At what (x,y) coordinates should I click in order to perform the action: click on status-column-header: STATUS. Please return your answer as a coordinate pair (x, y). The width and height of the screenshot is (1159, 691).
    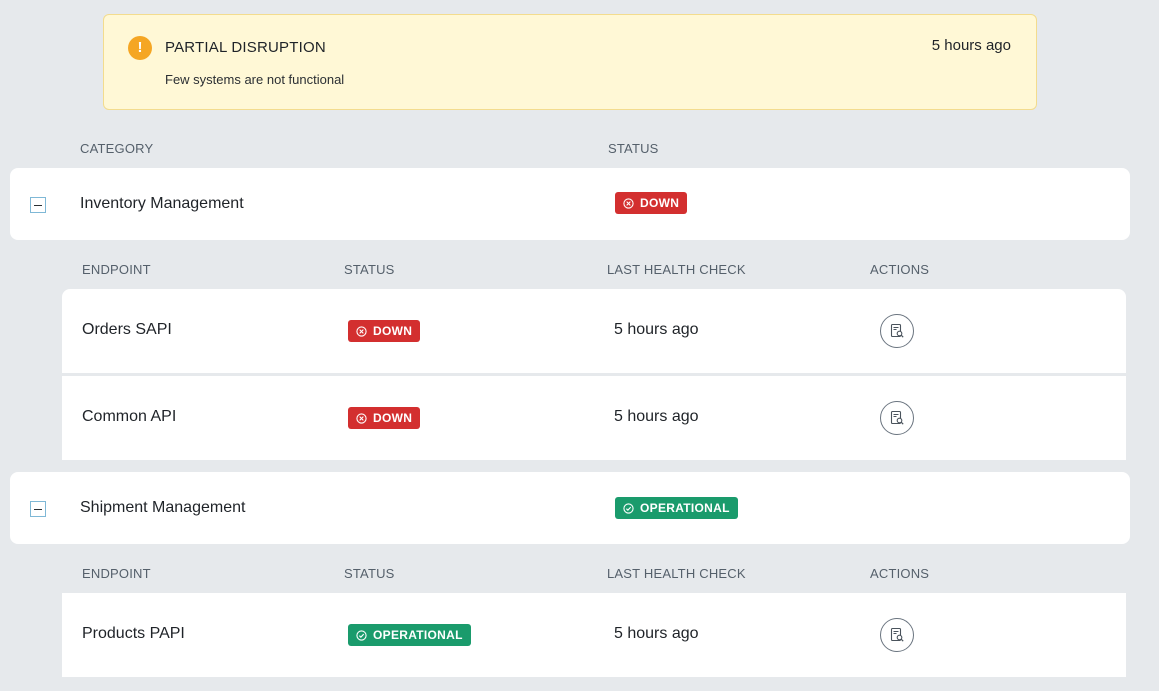
    Looking at the image, I should click on (633, 148).